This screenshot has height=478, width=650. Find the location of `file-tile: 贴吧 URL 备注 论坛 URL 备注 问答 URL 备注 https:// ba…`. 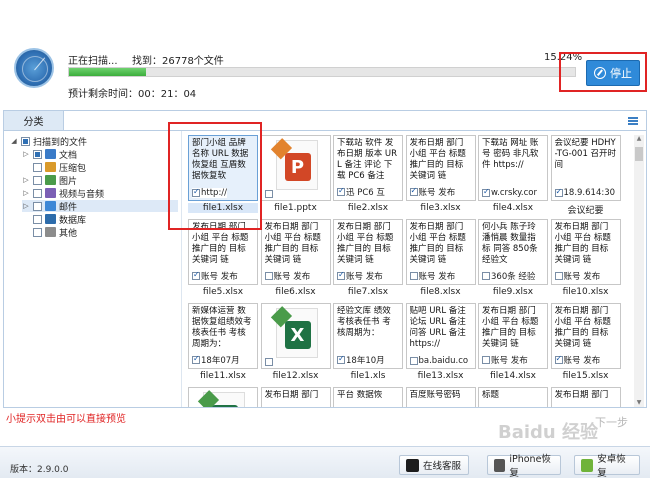

file-tile: 贴吧 URL 备注 论坛 URL 备注 问答 URL 备注 https:// ba… is located at coordinates (440, 344).